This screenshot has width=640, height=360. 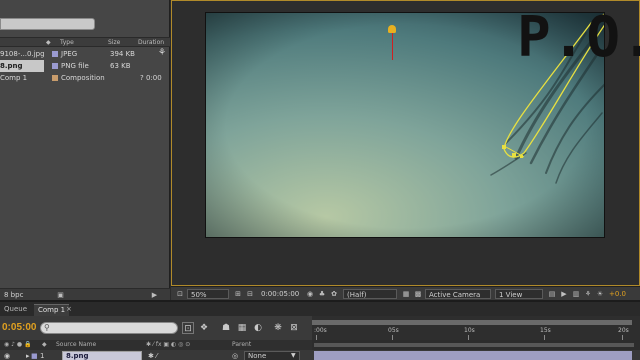 What do you see at coordinates (578, 37) in the screenshot?
I see `overlay-title-text: P.O.` at bounding box center [578, 37].